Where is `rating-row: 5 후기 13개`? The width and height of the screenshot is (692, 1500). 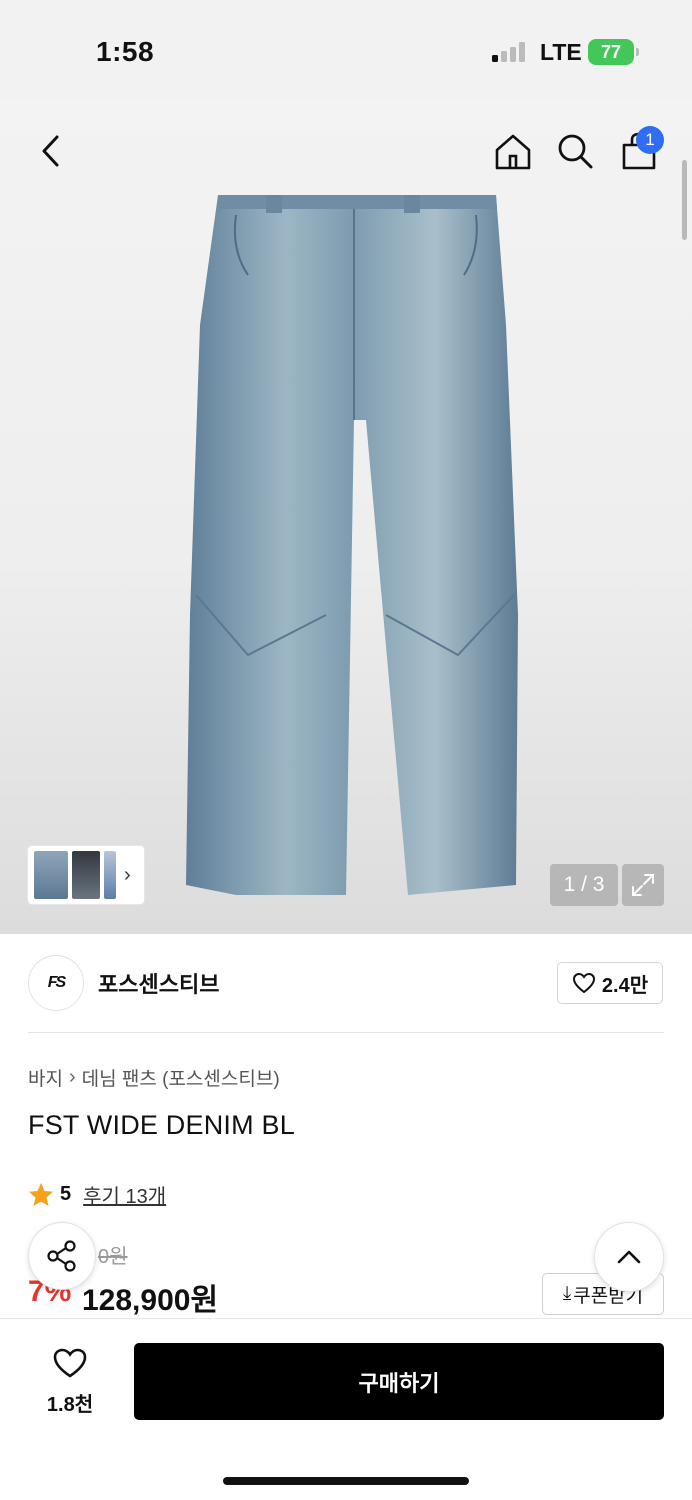 rating-row: 5 후기 13개 is located at coordinates (97, 1194).